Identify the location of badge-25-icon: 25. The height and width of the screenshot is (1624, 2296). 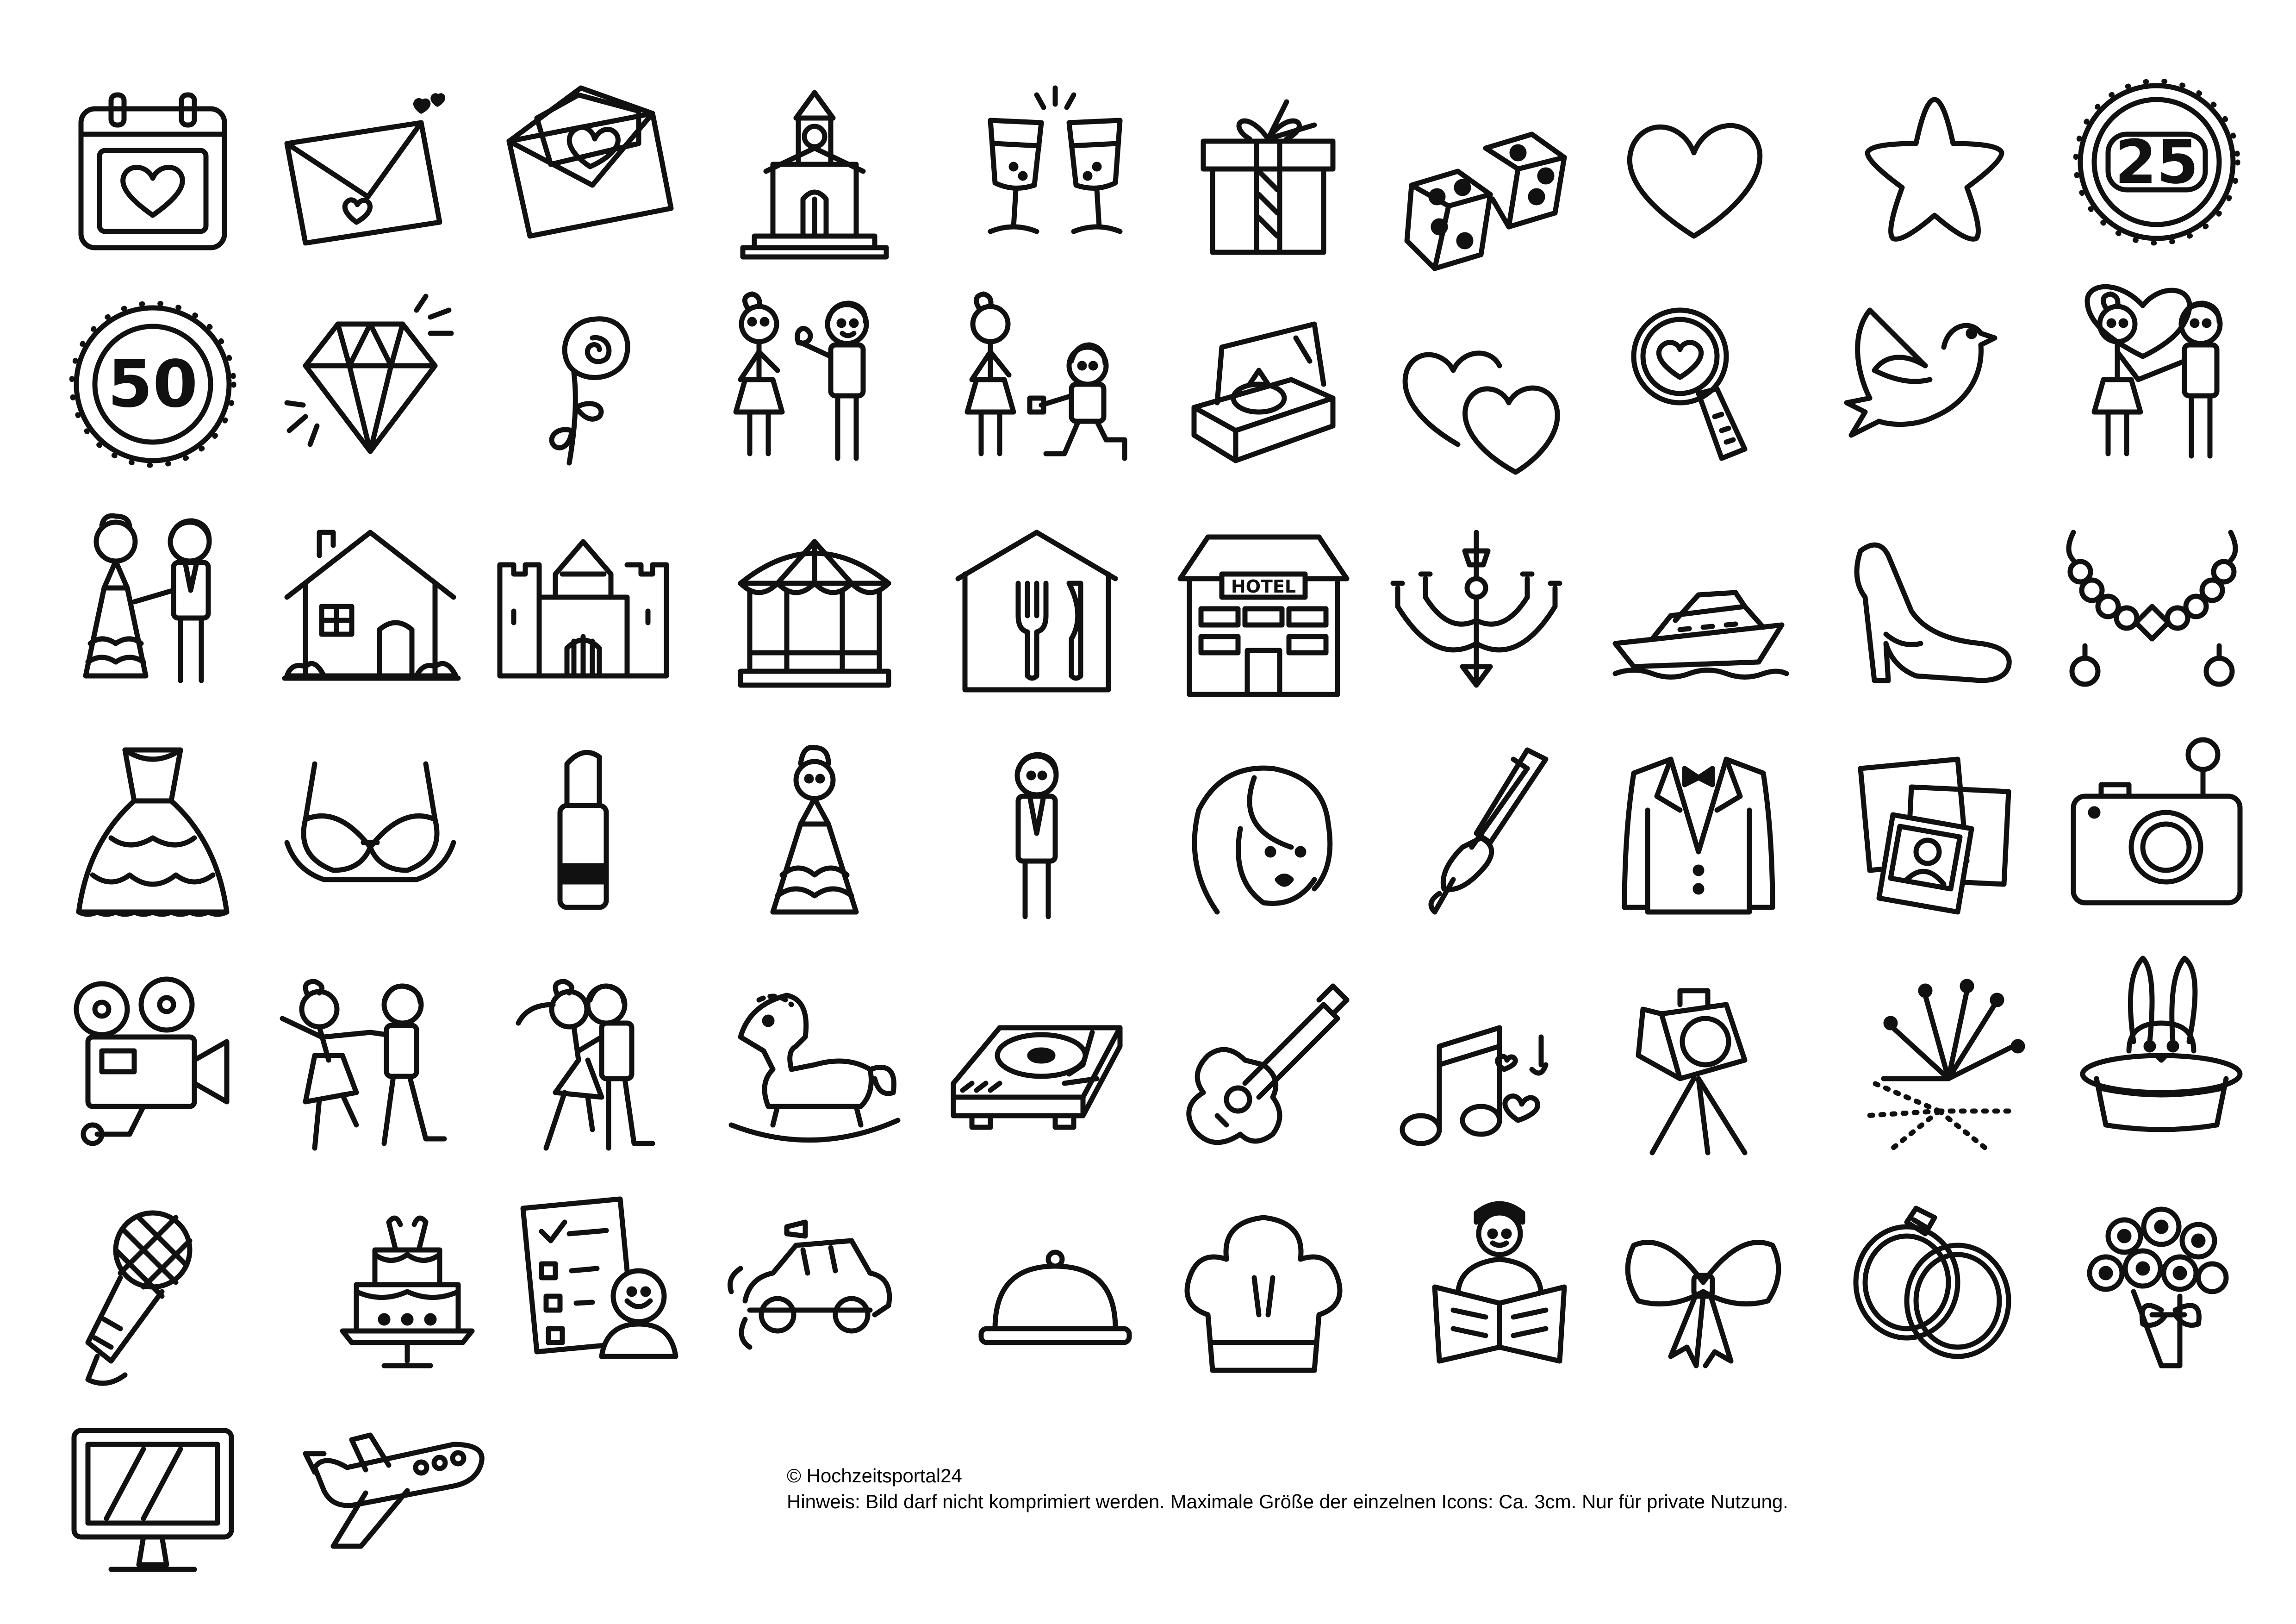
(2156, 162).